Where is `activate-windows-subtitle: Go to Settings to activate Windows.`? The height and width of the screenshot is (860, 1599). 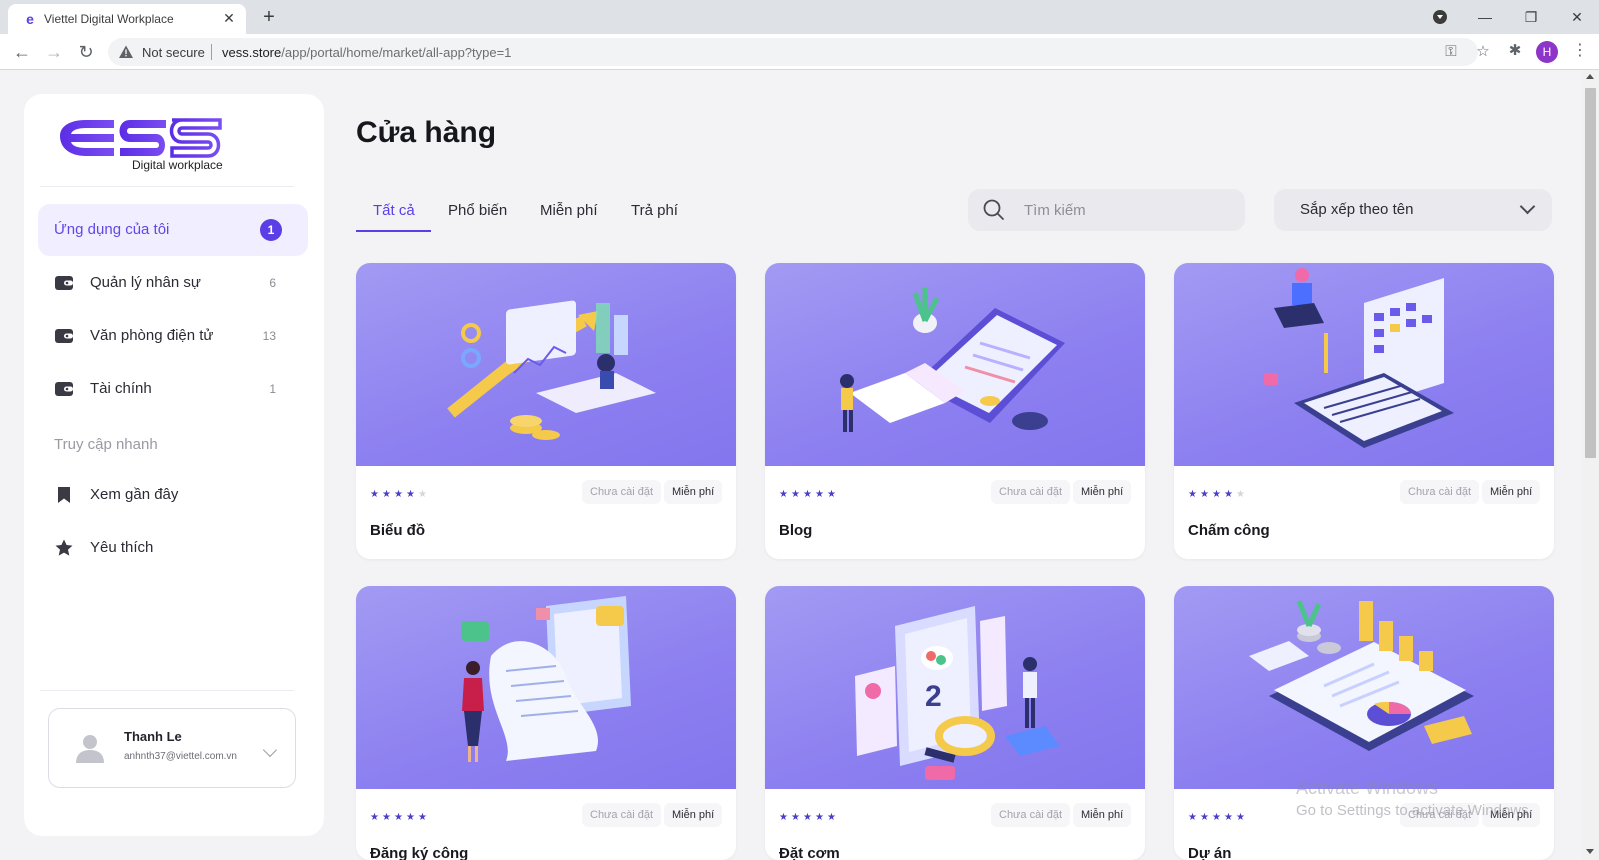
activate-windows-subtitle: Go to Settings to activate Windows. is located at coordinates (1414, 810).